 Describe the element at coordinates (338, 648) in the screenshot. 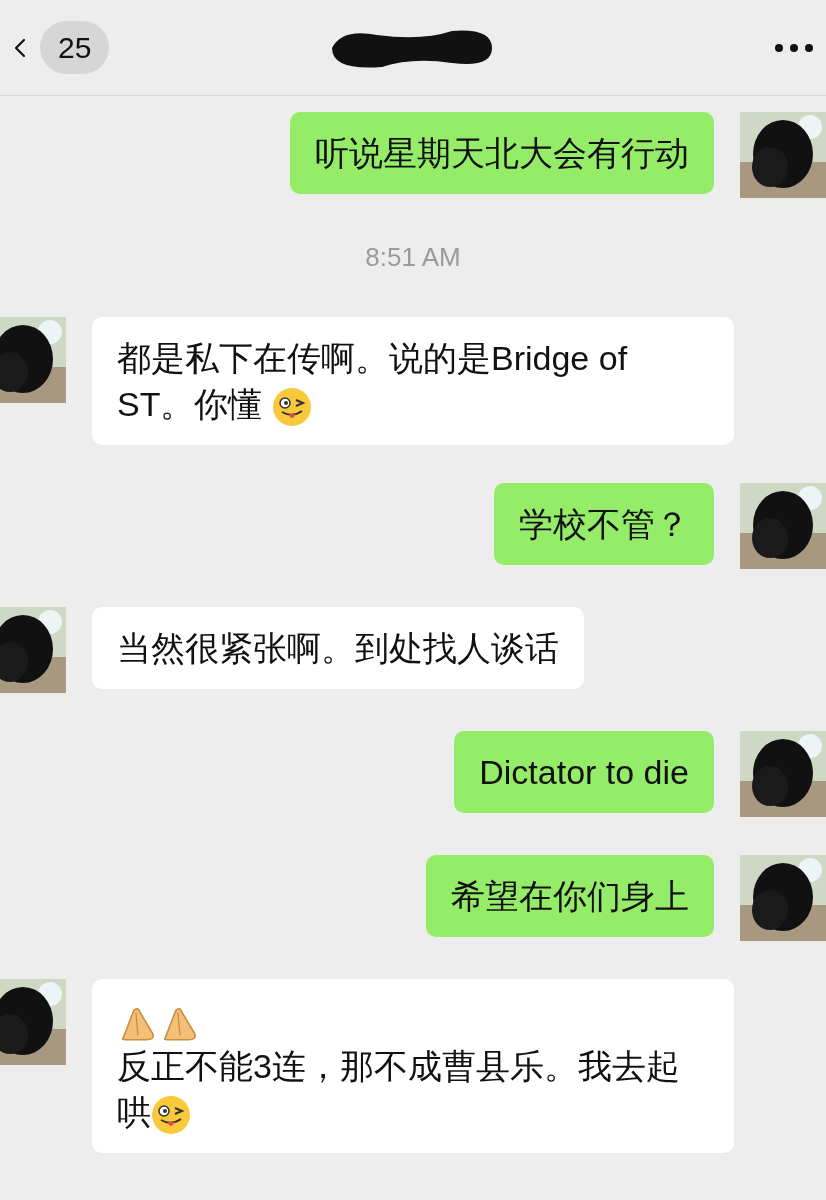

I see `message-bubble: 当然很紧张啊。到处找人谈话` at that location.